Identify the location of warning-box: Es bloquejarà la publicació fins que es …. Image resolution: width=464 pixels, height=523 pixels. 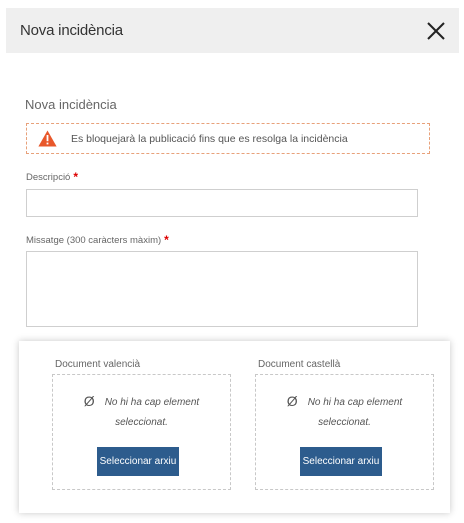
(228, 138).